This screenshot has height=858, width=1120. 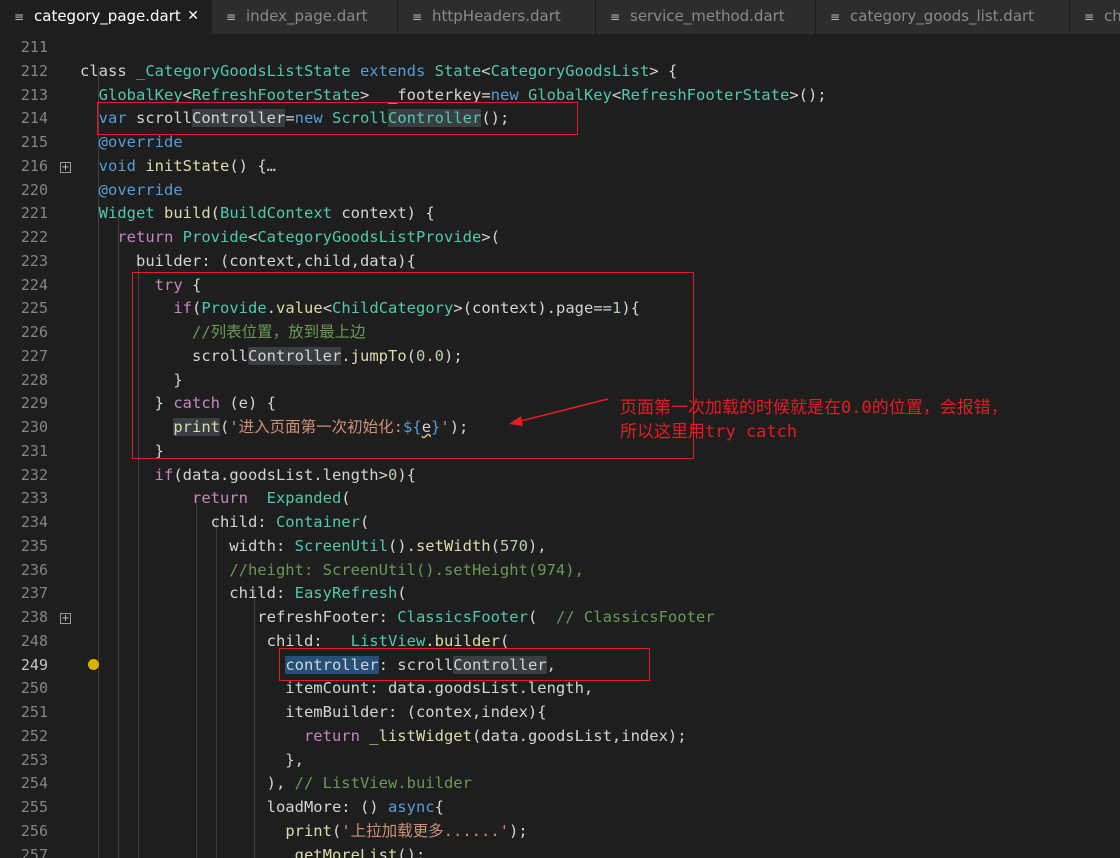 I want to click on code-line: 221 Widget build(BuildContext context) {, so click(x=560, y=214).